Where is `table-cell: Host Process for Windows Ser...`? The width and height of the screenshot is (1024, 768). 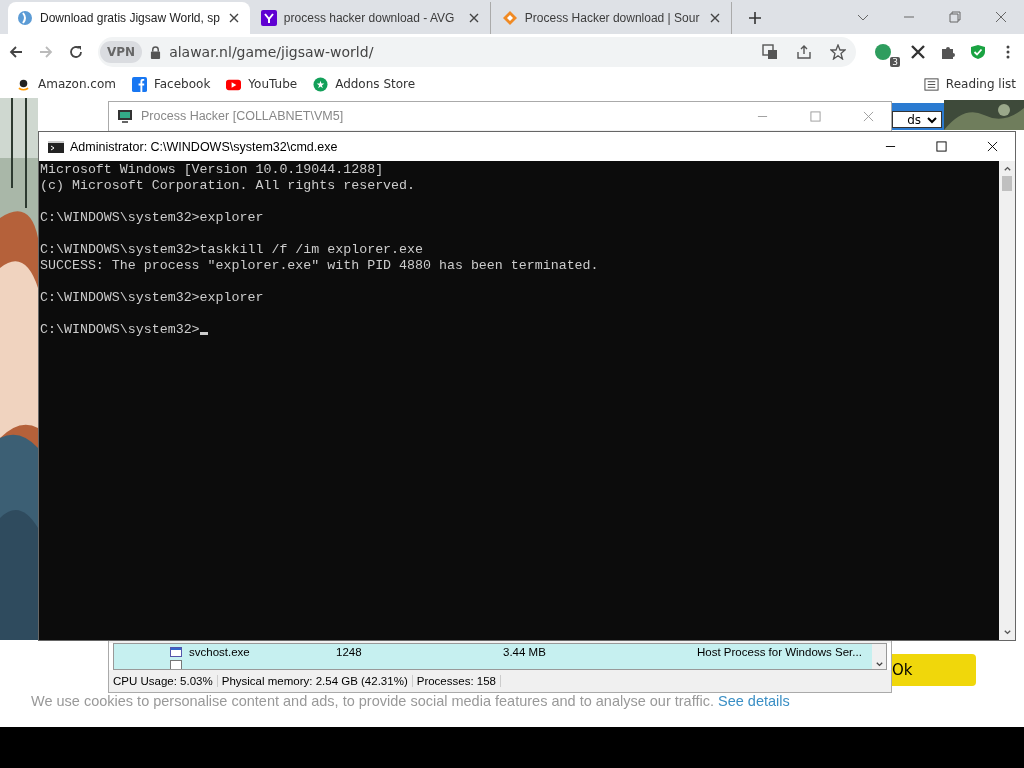
table-cell: Host Process for Windows Ser... is located at coordinates (779, 652).